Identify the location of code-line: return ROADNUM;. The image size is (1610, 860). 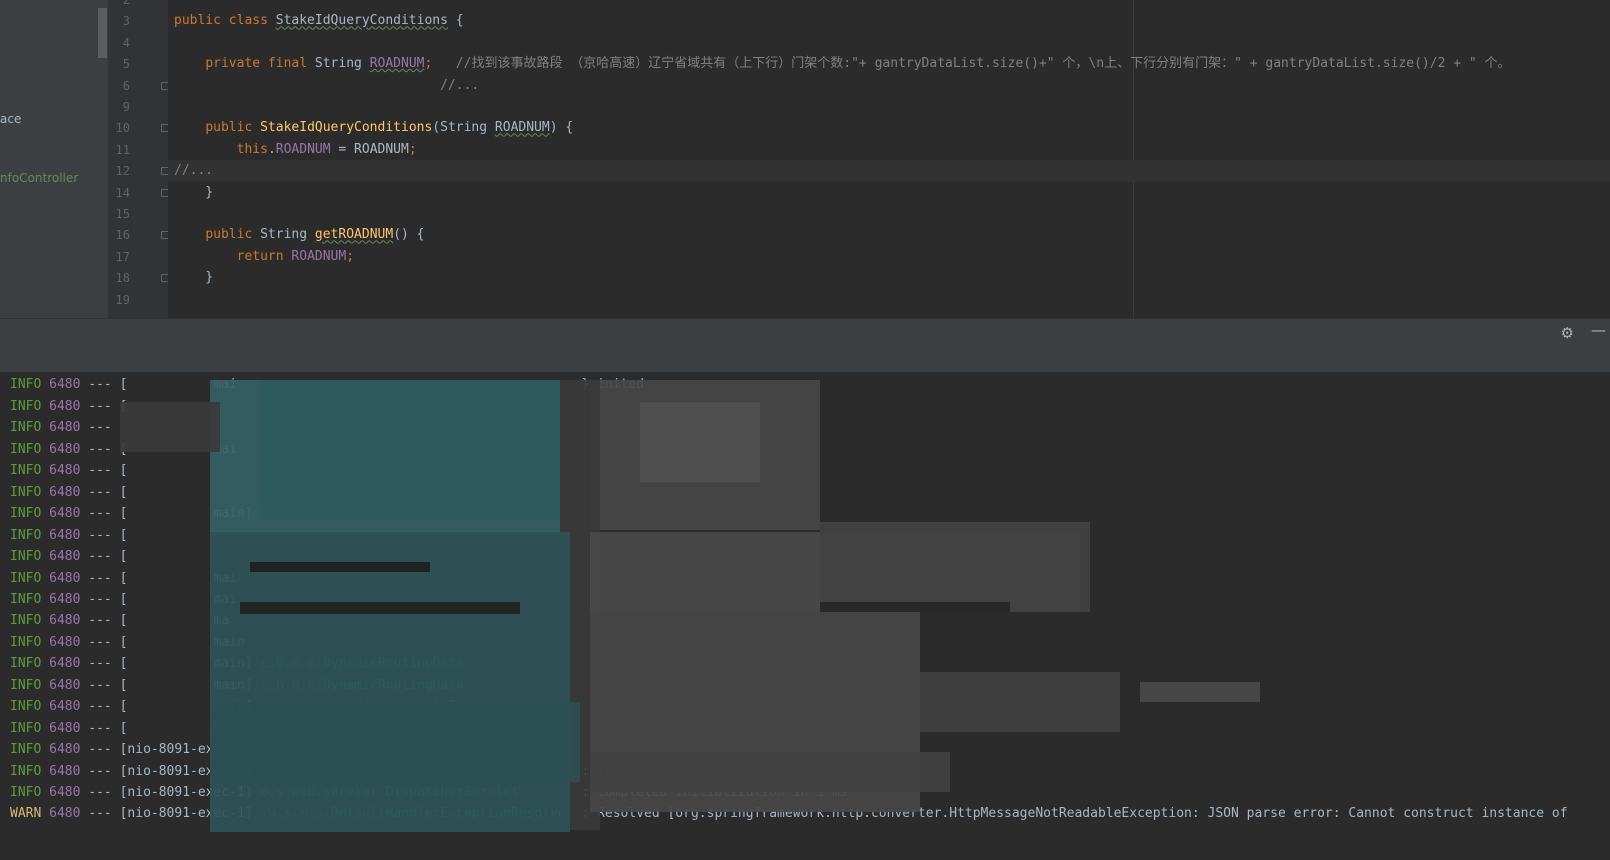
(264, 257).